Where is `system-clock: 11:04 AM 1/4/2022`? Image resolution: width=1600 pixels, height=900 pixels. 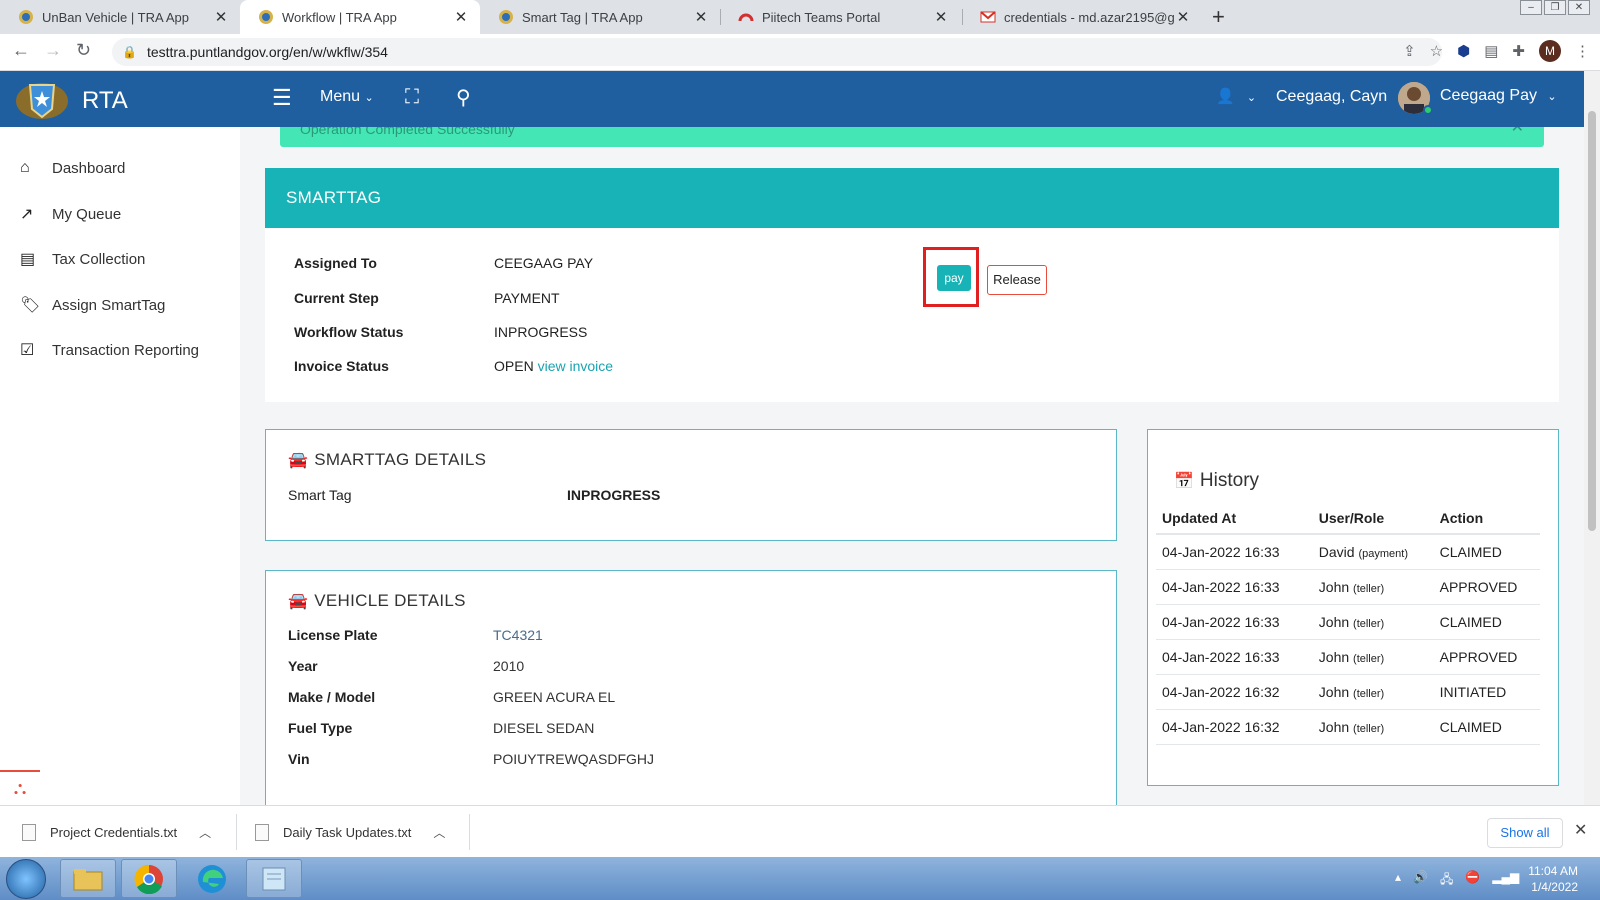 system-clock: 11:04 AM 1/4/2022 is located at coordinates (1550, 879).